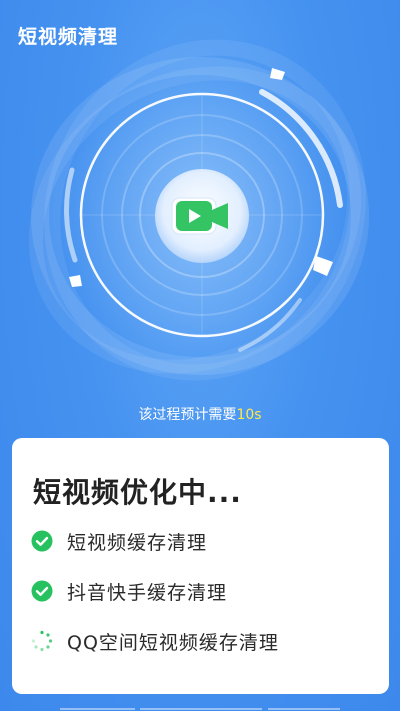 This screenshot has width=400, height=711. I want to click on task-item: QQ空间短视频缓存清理, so click(155, 641).